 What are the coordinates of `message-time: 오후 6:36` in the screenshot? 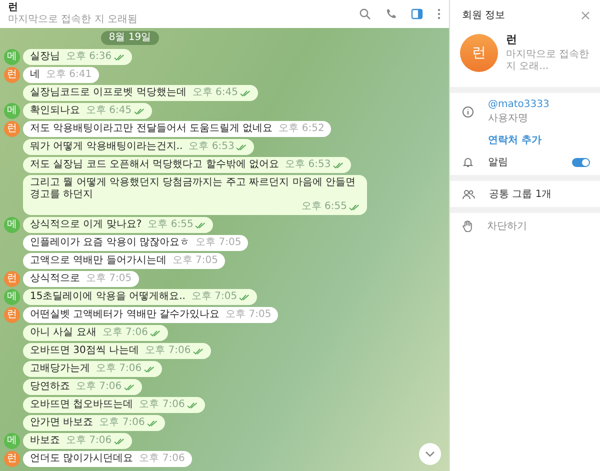 It's located at (89, 57).